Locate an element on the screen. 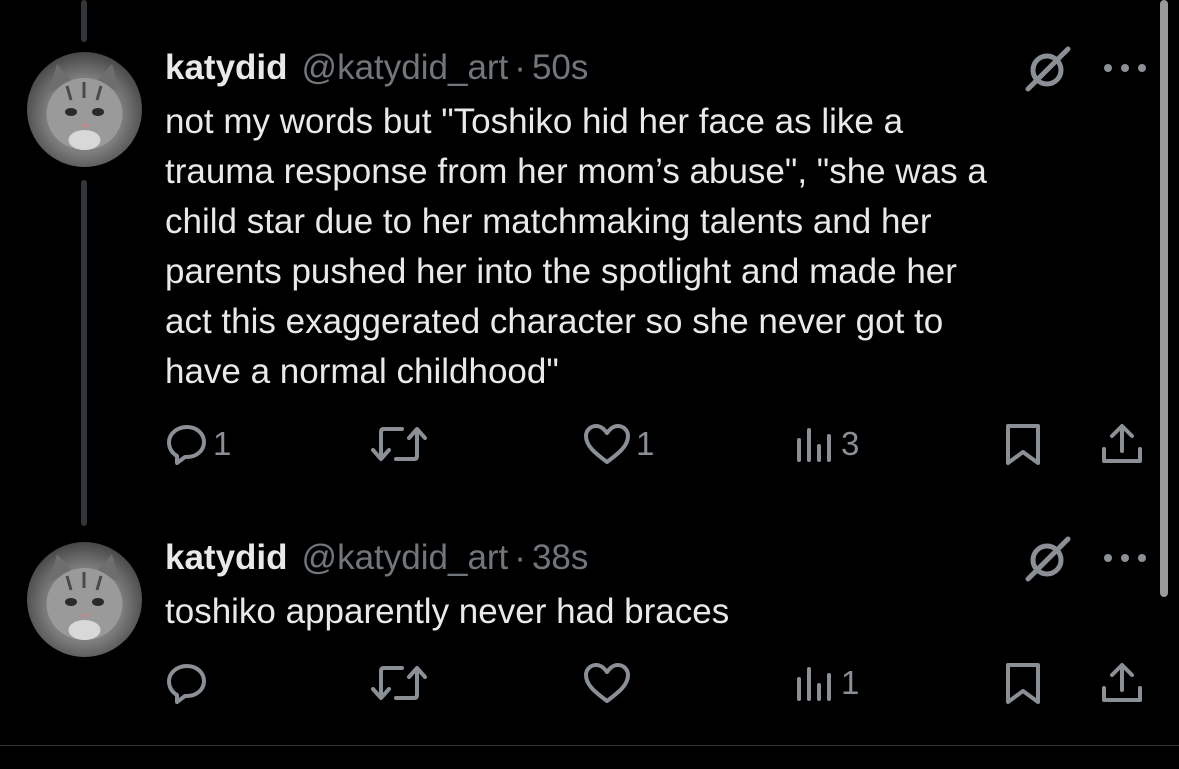  view-count: 3 is located at coordinates (850, 443).